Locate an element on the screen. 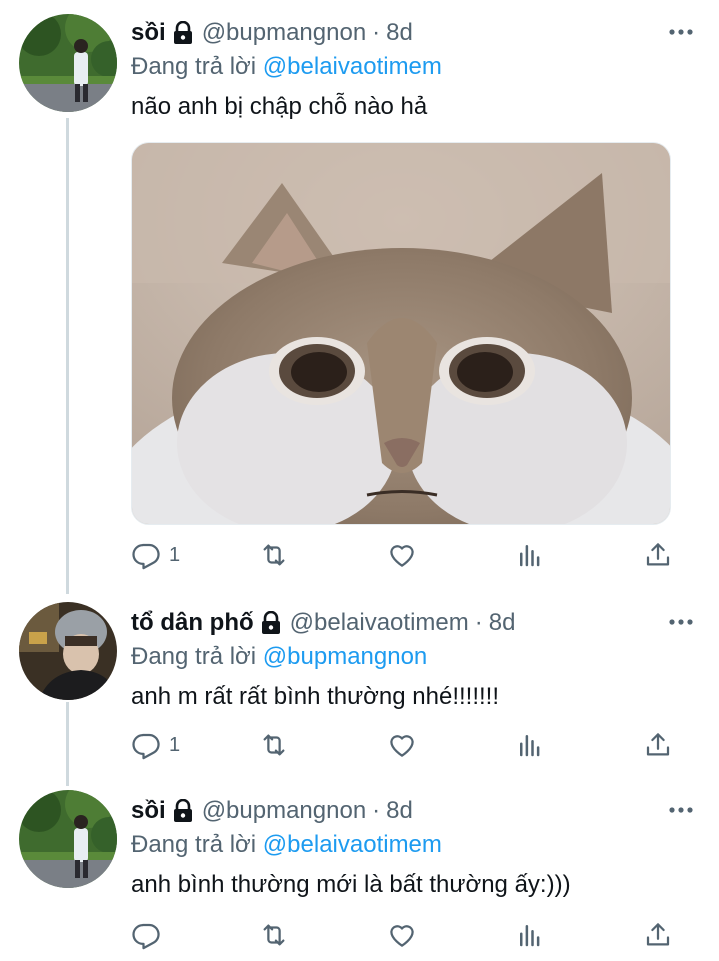 Image resolution: width=719 pixels, height=961 pixels. user-handle: @belaivaotimem is located at coordinates (379, 623).